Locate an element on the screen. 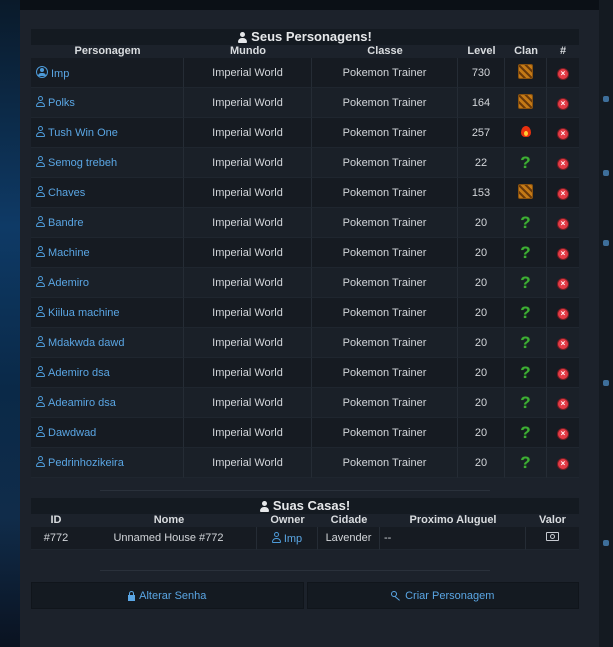 Image resolution: width=613 pixels, height=647 pixels. money-icon is located at coordinates (552, 536).